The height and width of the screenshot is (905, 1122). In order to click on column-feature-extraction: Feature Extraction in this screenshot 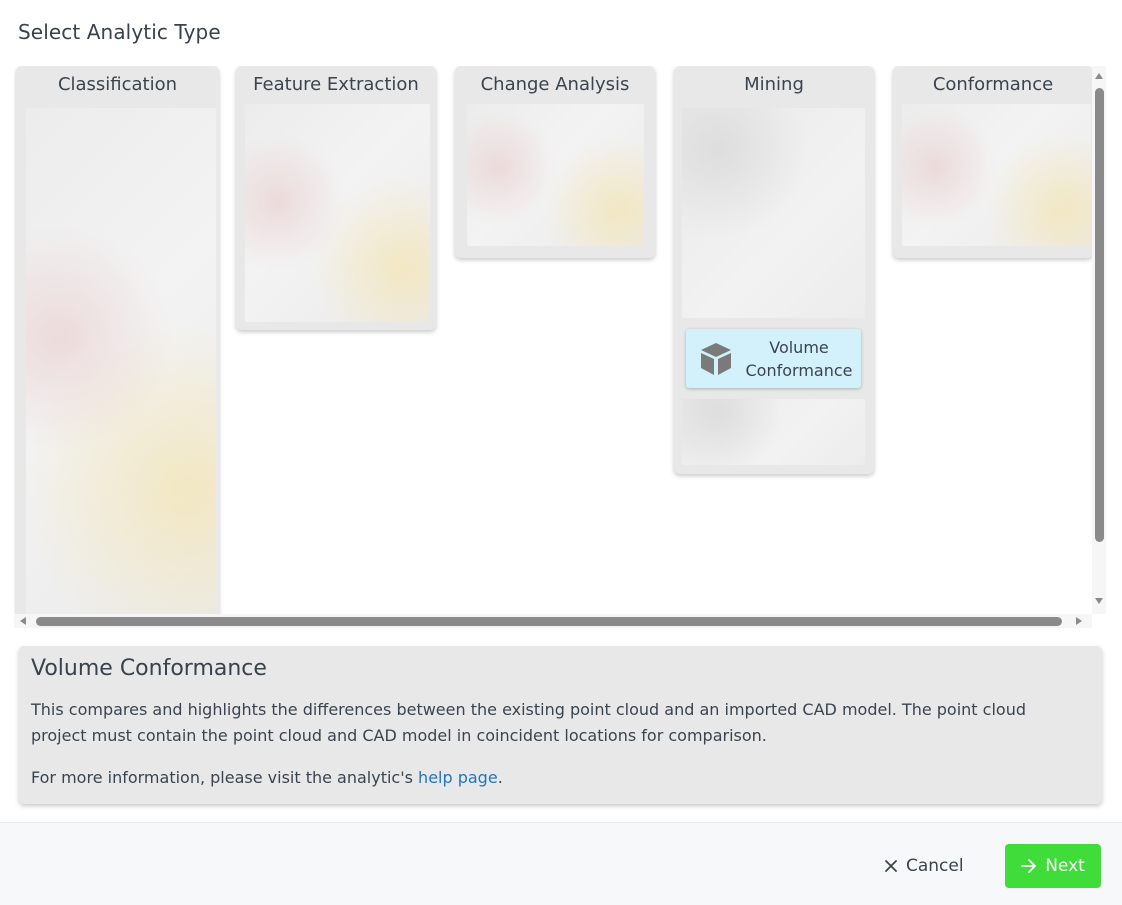, I will do `click(336, 198)`.